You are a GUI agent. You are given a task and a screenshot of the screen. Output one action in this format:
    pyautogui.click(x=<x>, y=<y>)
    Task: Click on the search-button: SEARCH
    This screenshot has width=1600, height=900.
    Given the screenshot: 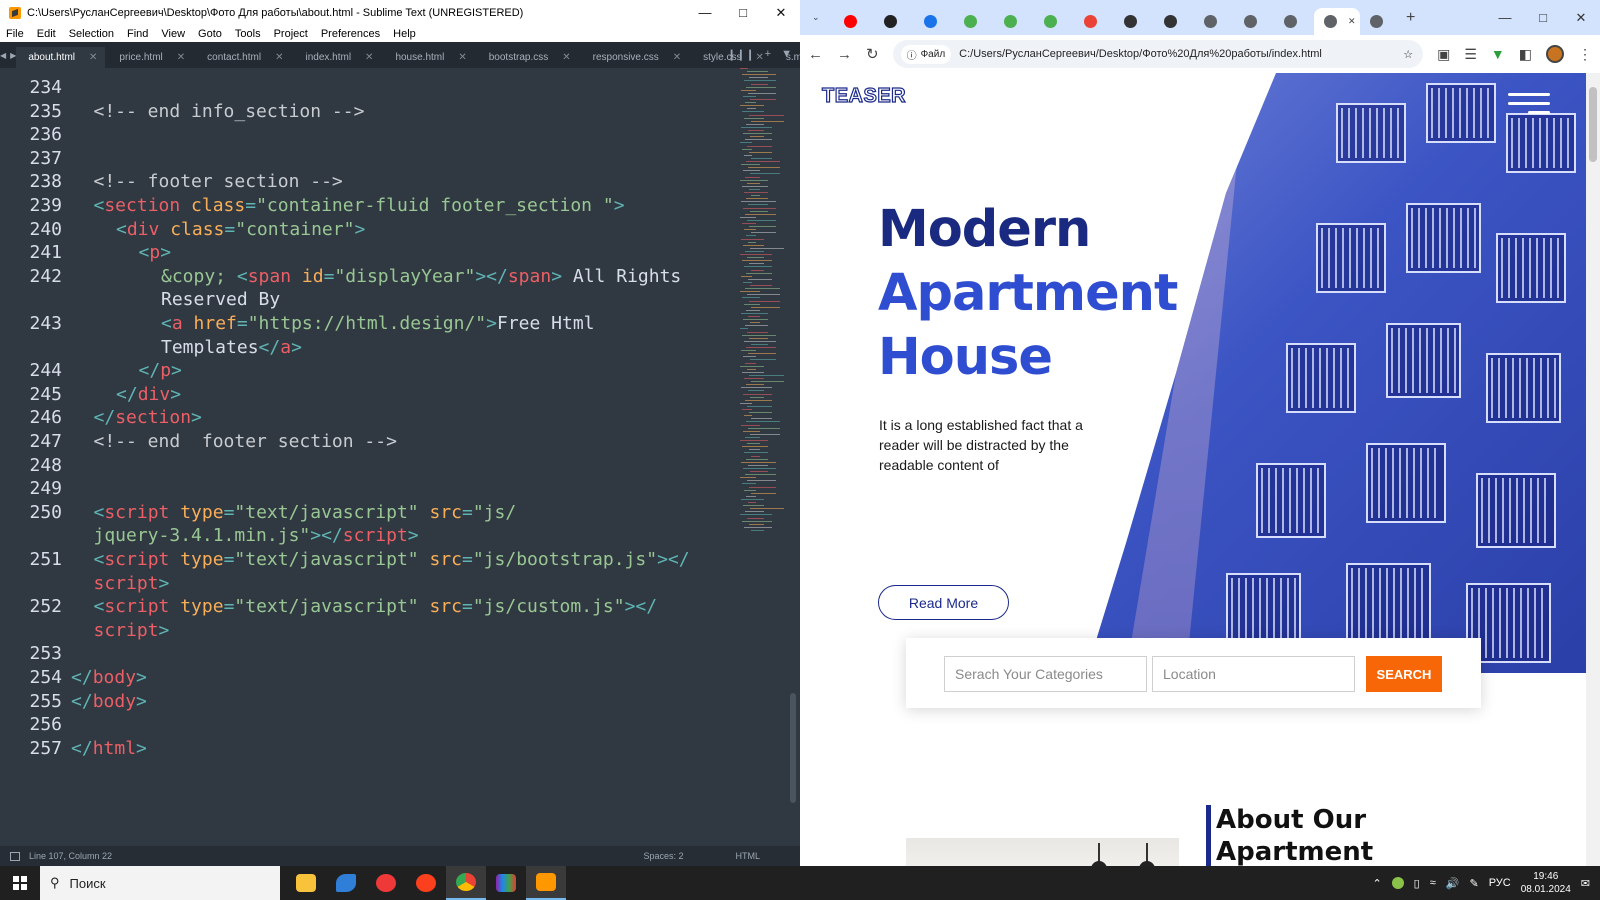 What is the action you would take?
    pyautogui.click(x=1404, y=674)
    